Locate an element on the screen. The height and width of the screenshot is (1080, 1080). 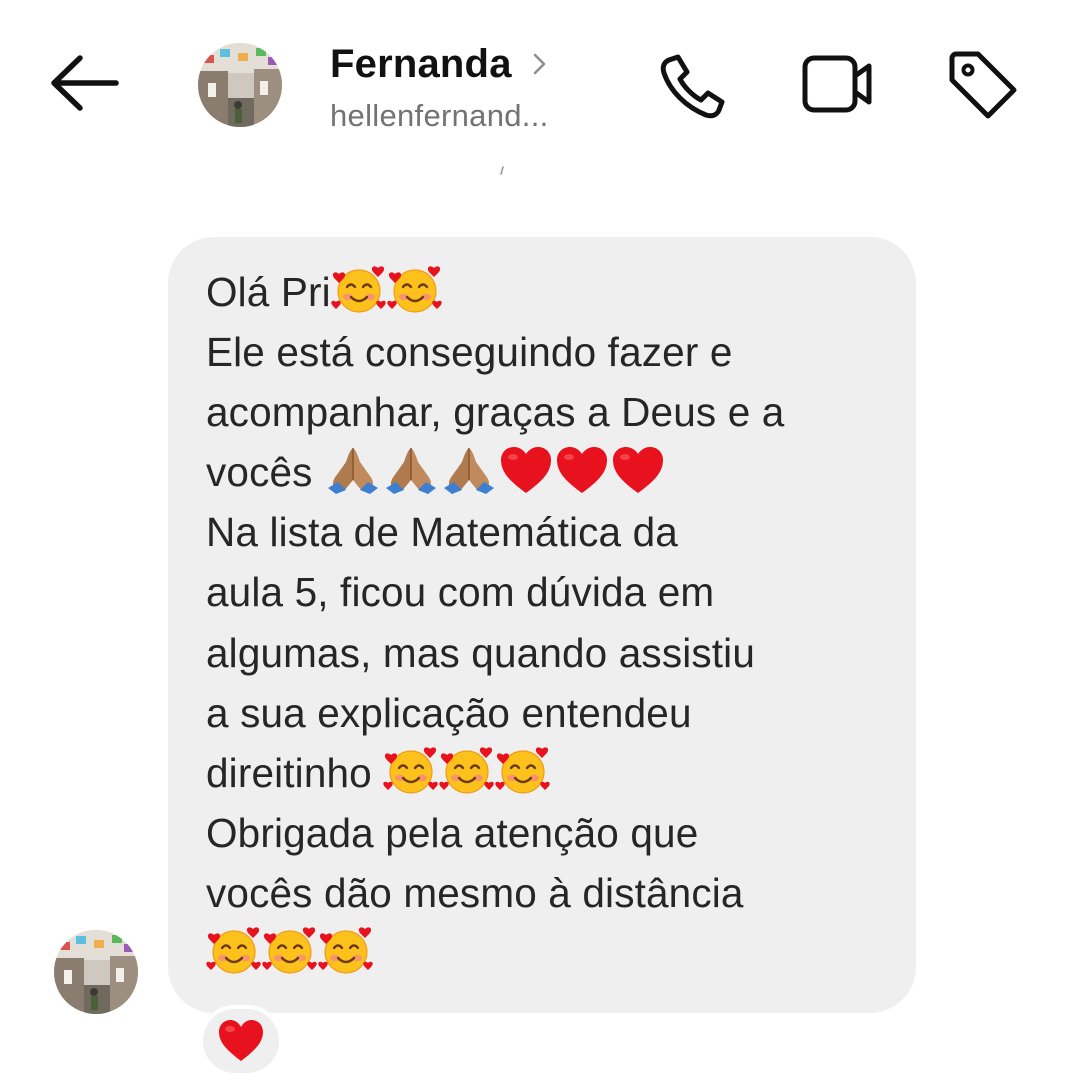
message-line: Na lista de Matemática da is located at coordinates (546, 532).